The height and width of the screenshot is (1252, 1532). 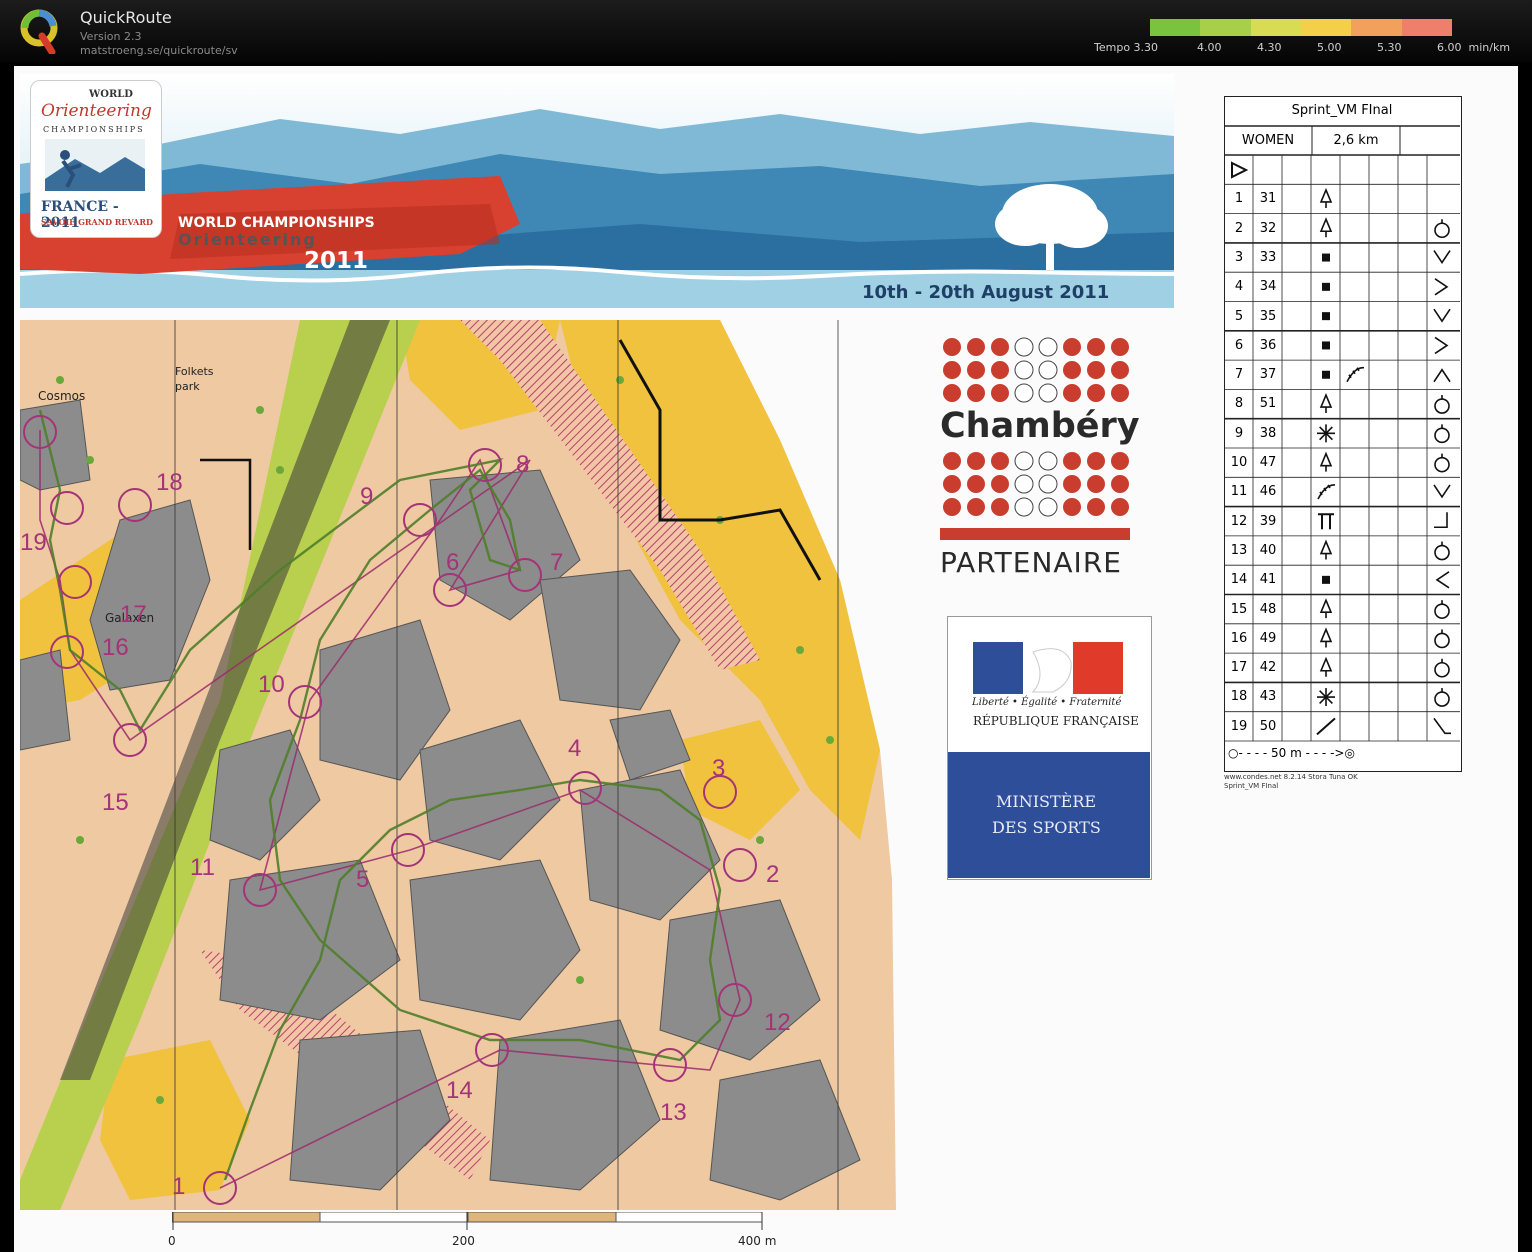 I want to click on control-number: 8, so click(x=522, y=464).